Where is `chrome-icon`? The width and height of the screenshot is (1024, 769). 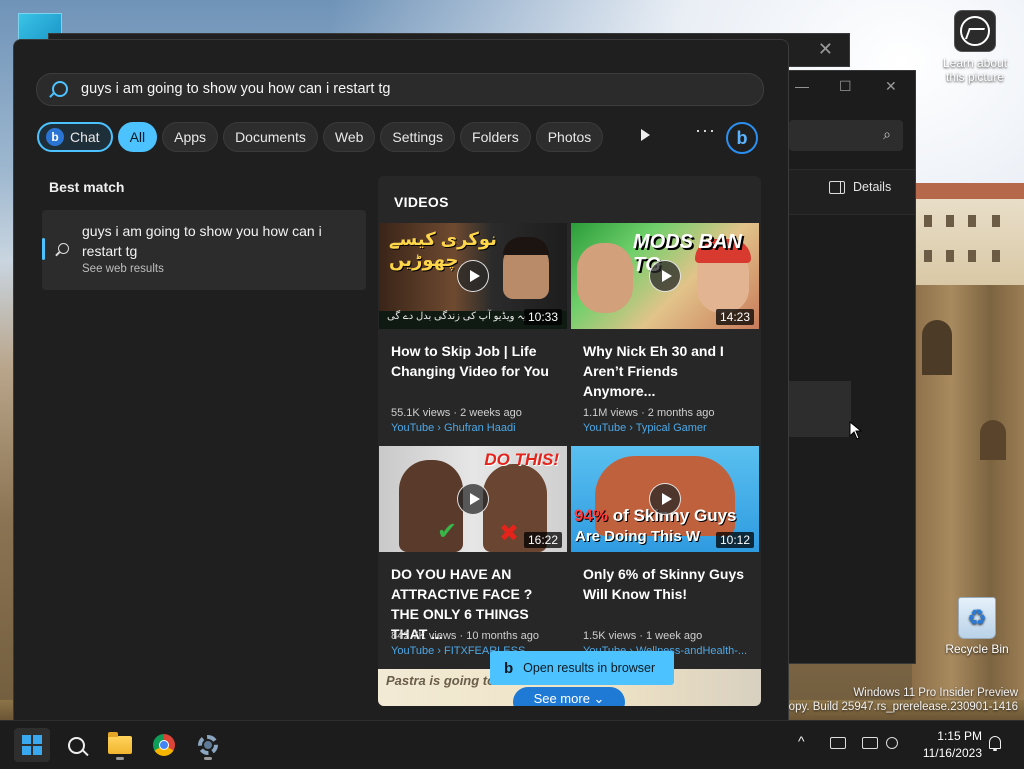
chrome-icon is located at coordinates (164, 745).